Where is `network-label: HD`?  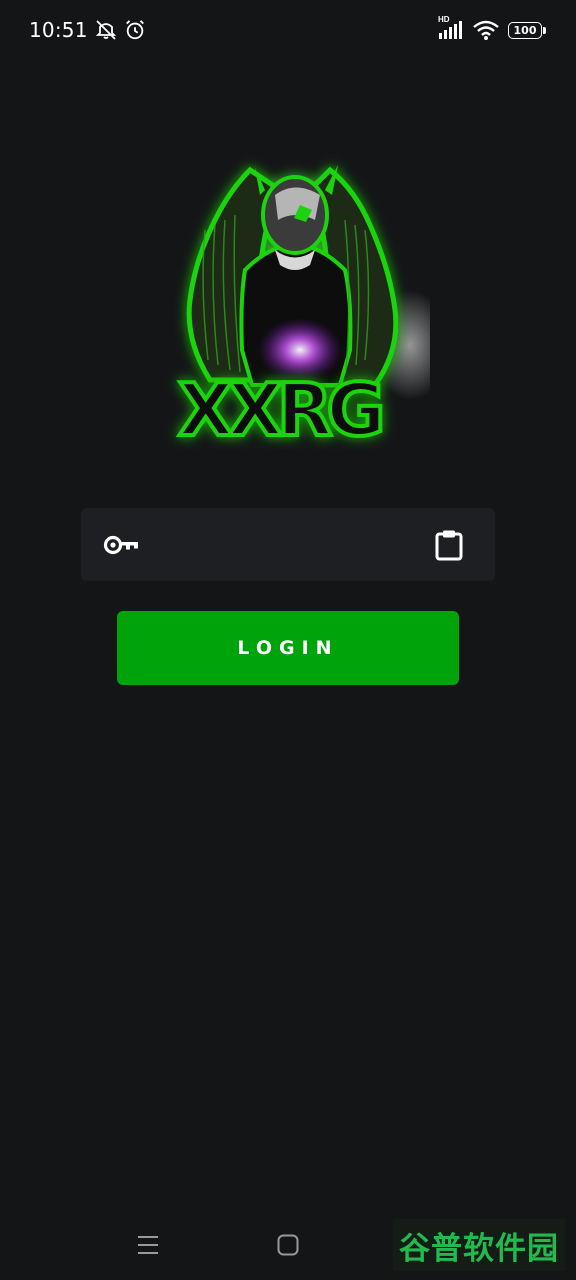 network-label: HD is located at coordinates (444, 19).